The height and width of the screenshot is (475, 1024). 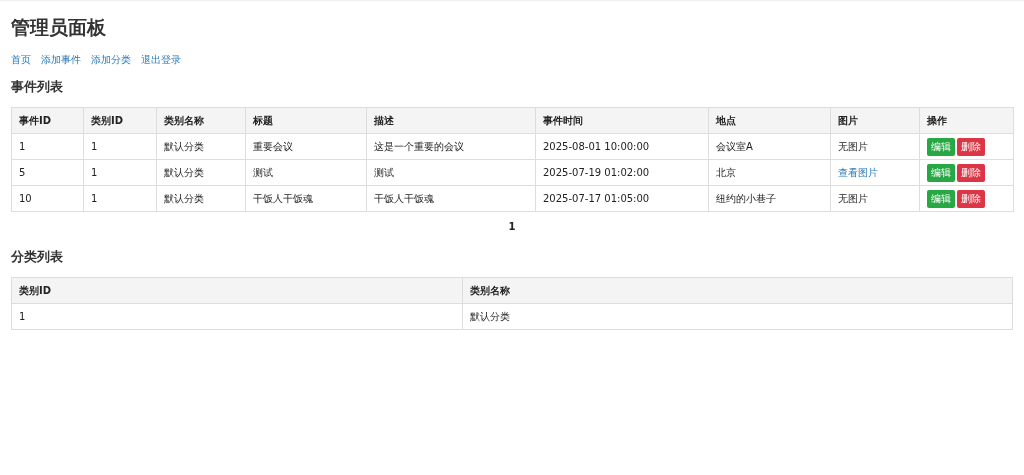 What do you see at coordinates (111, 60) in the screenshot?
I see `nav-link: 添加分类` at bounding box center [111, 60].